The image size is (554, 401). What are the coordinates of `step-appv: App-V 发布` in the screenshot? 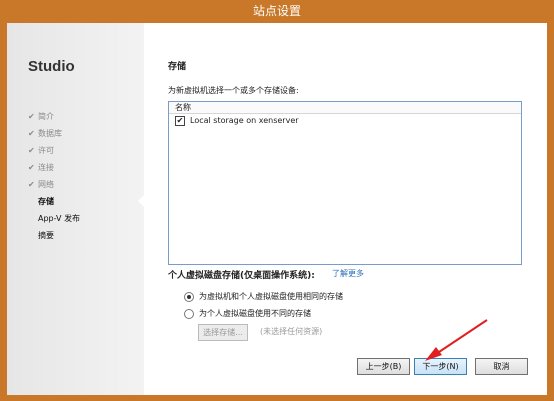 It's located at (59, 218).